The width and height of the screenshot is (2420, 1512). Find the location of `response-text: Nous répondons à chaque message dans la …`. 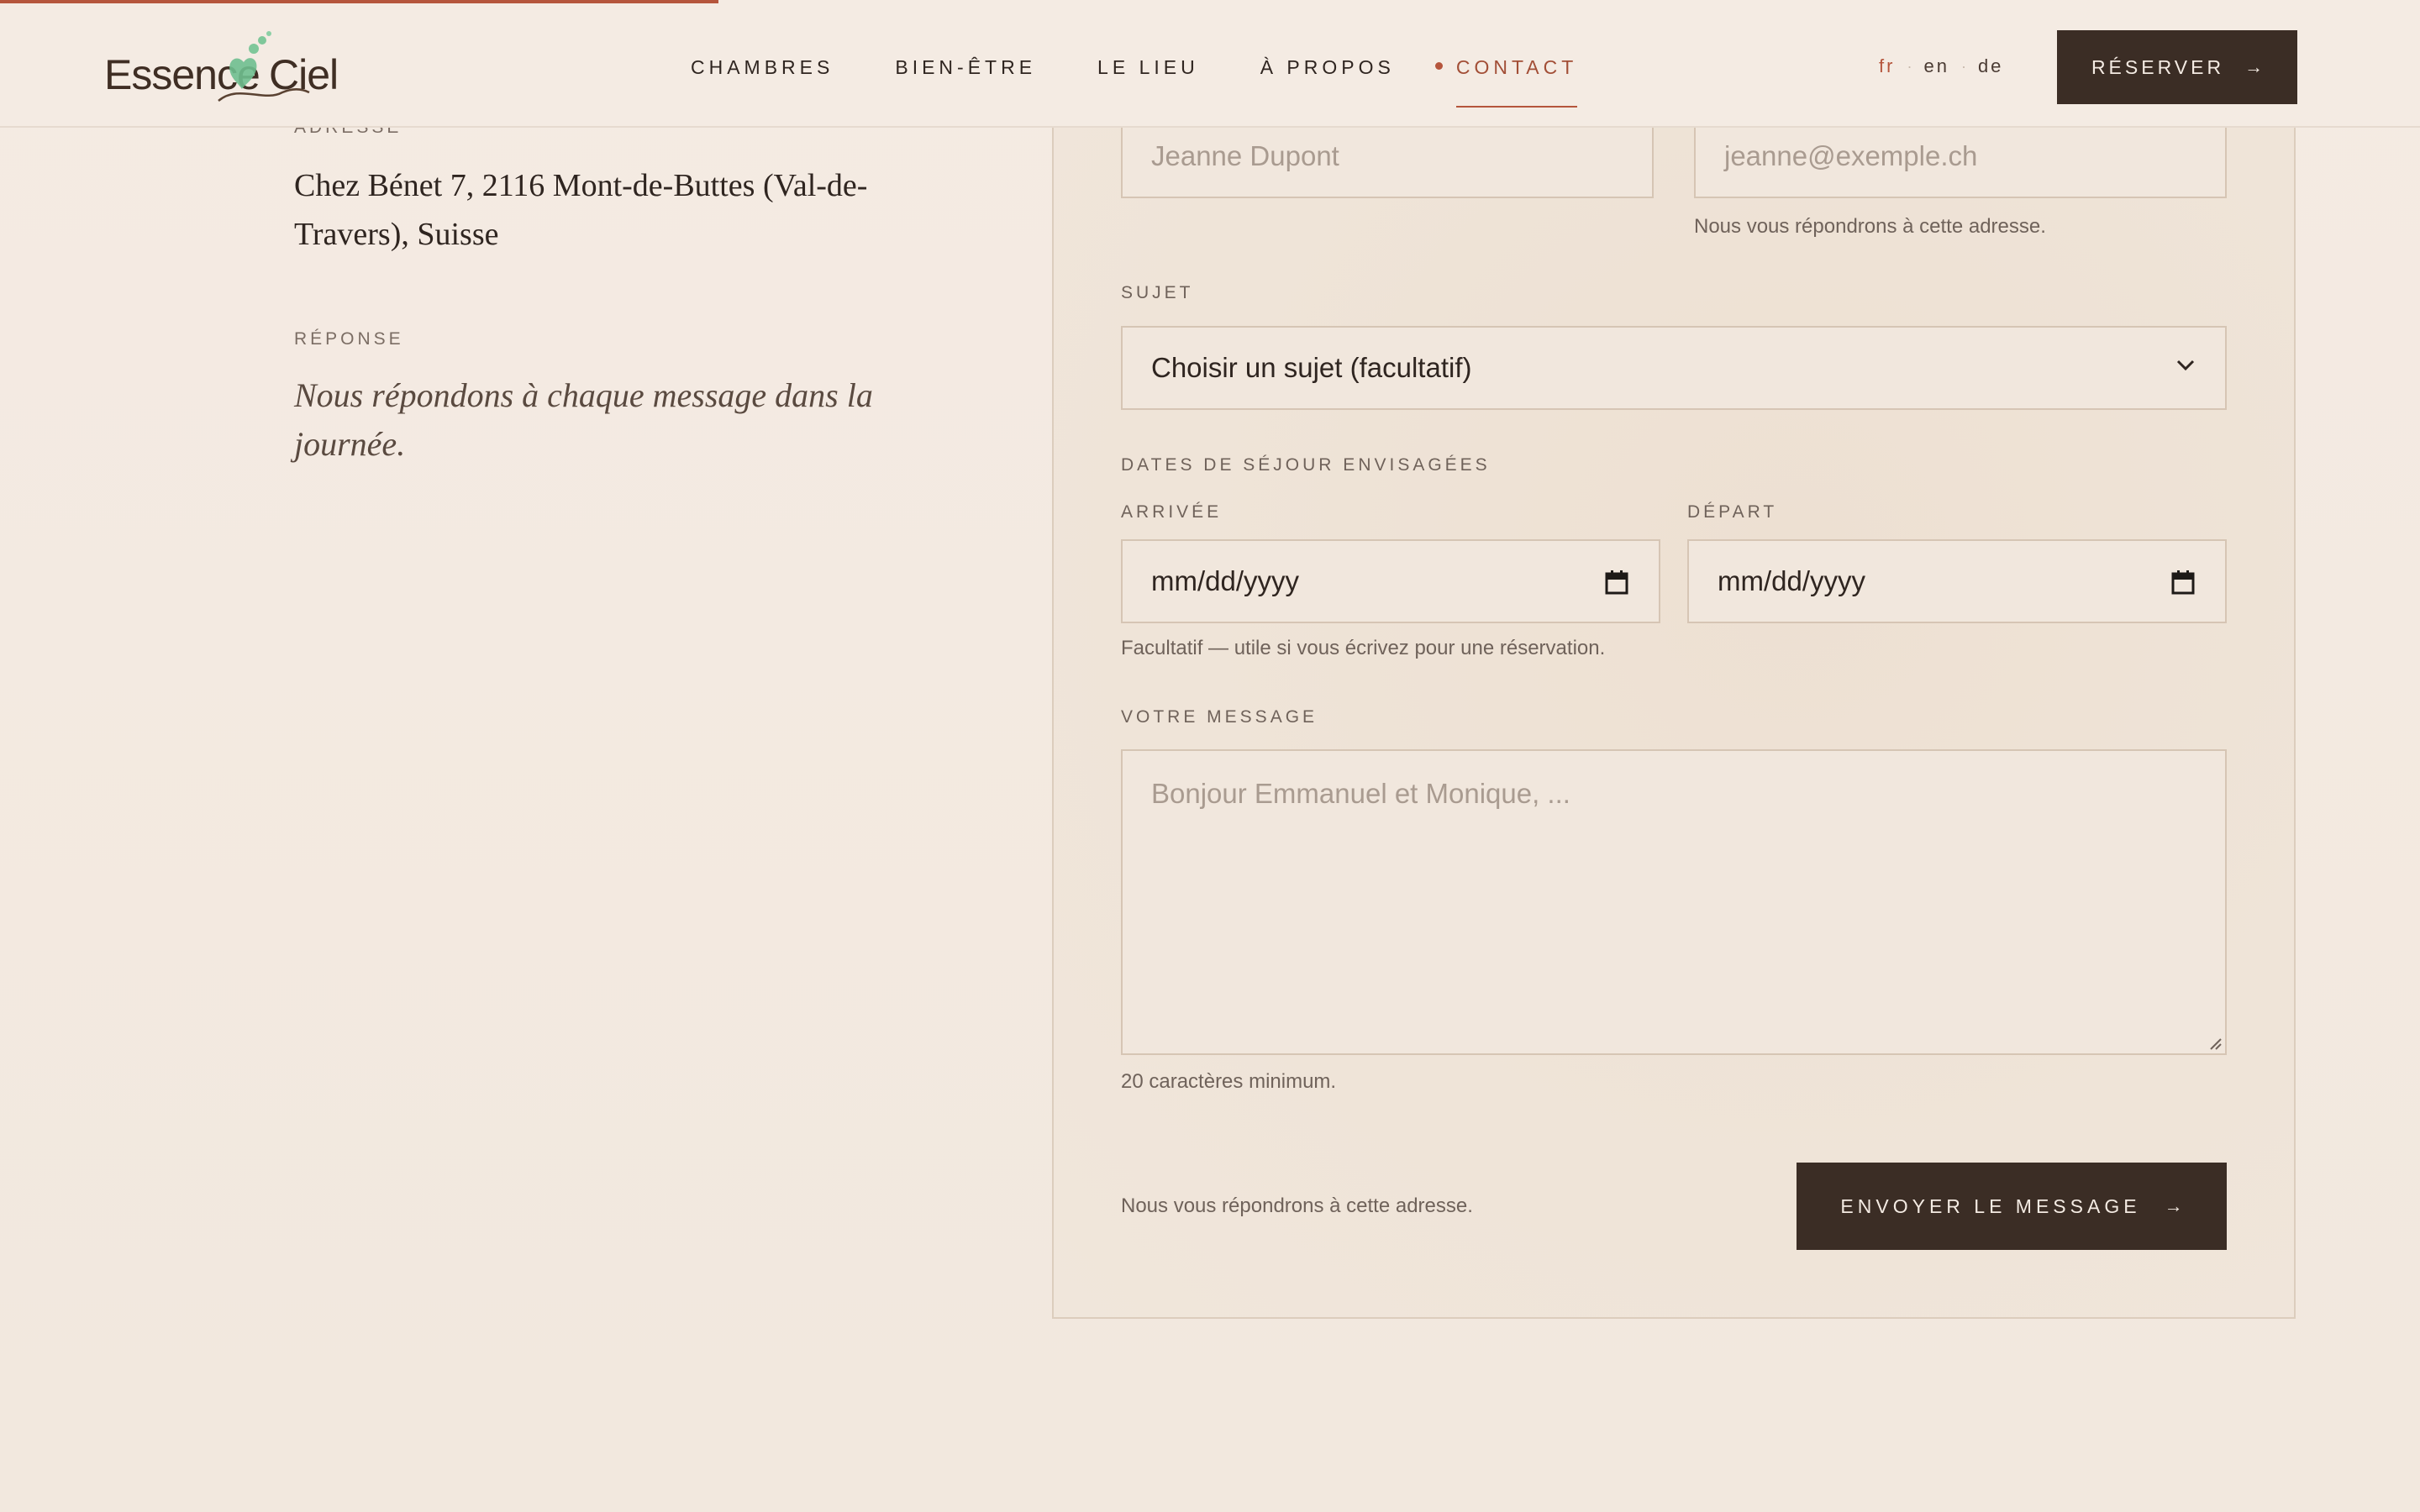

response-text: Nous répondons à chaque message dans la … is located at coordinates (583, 419).